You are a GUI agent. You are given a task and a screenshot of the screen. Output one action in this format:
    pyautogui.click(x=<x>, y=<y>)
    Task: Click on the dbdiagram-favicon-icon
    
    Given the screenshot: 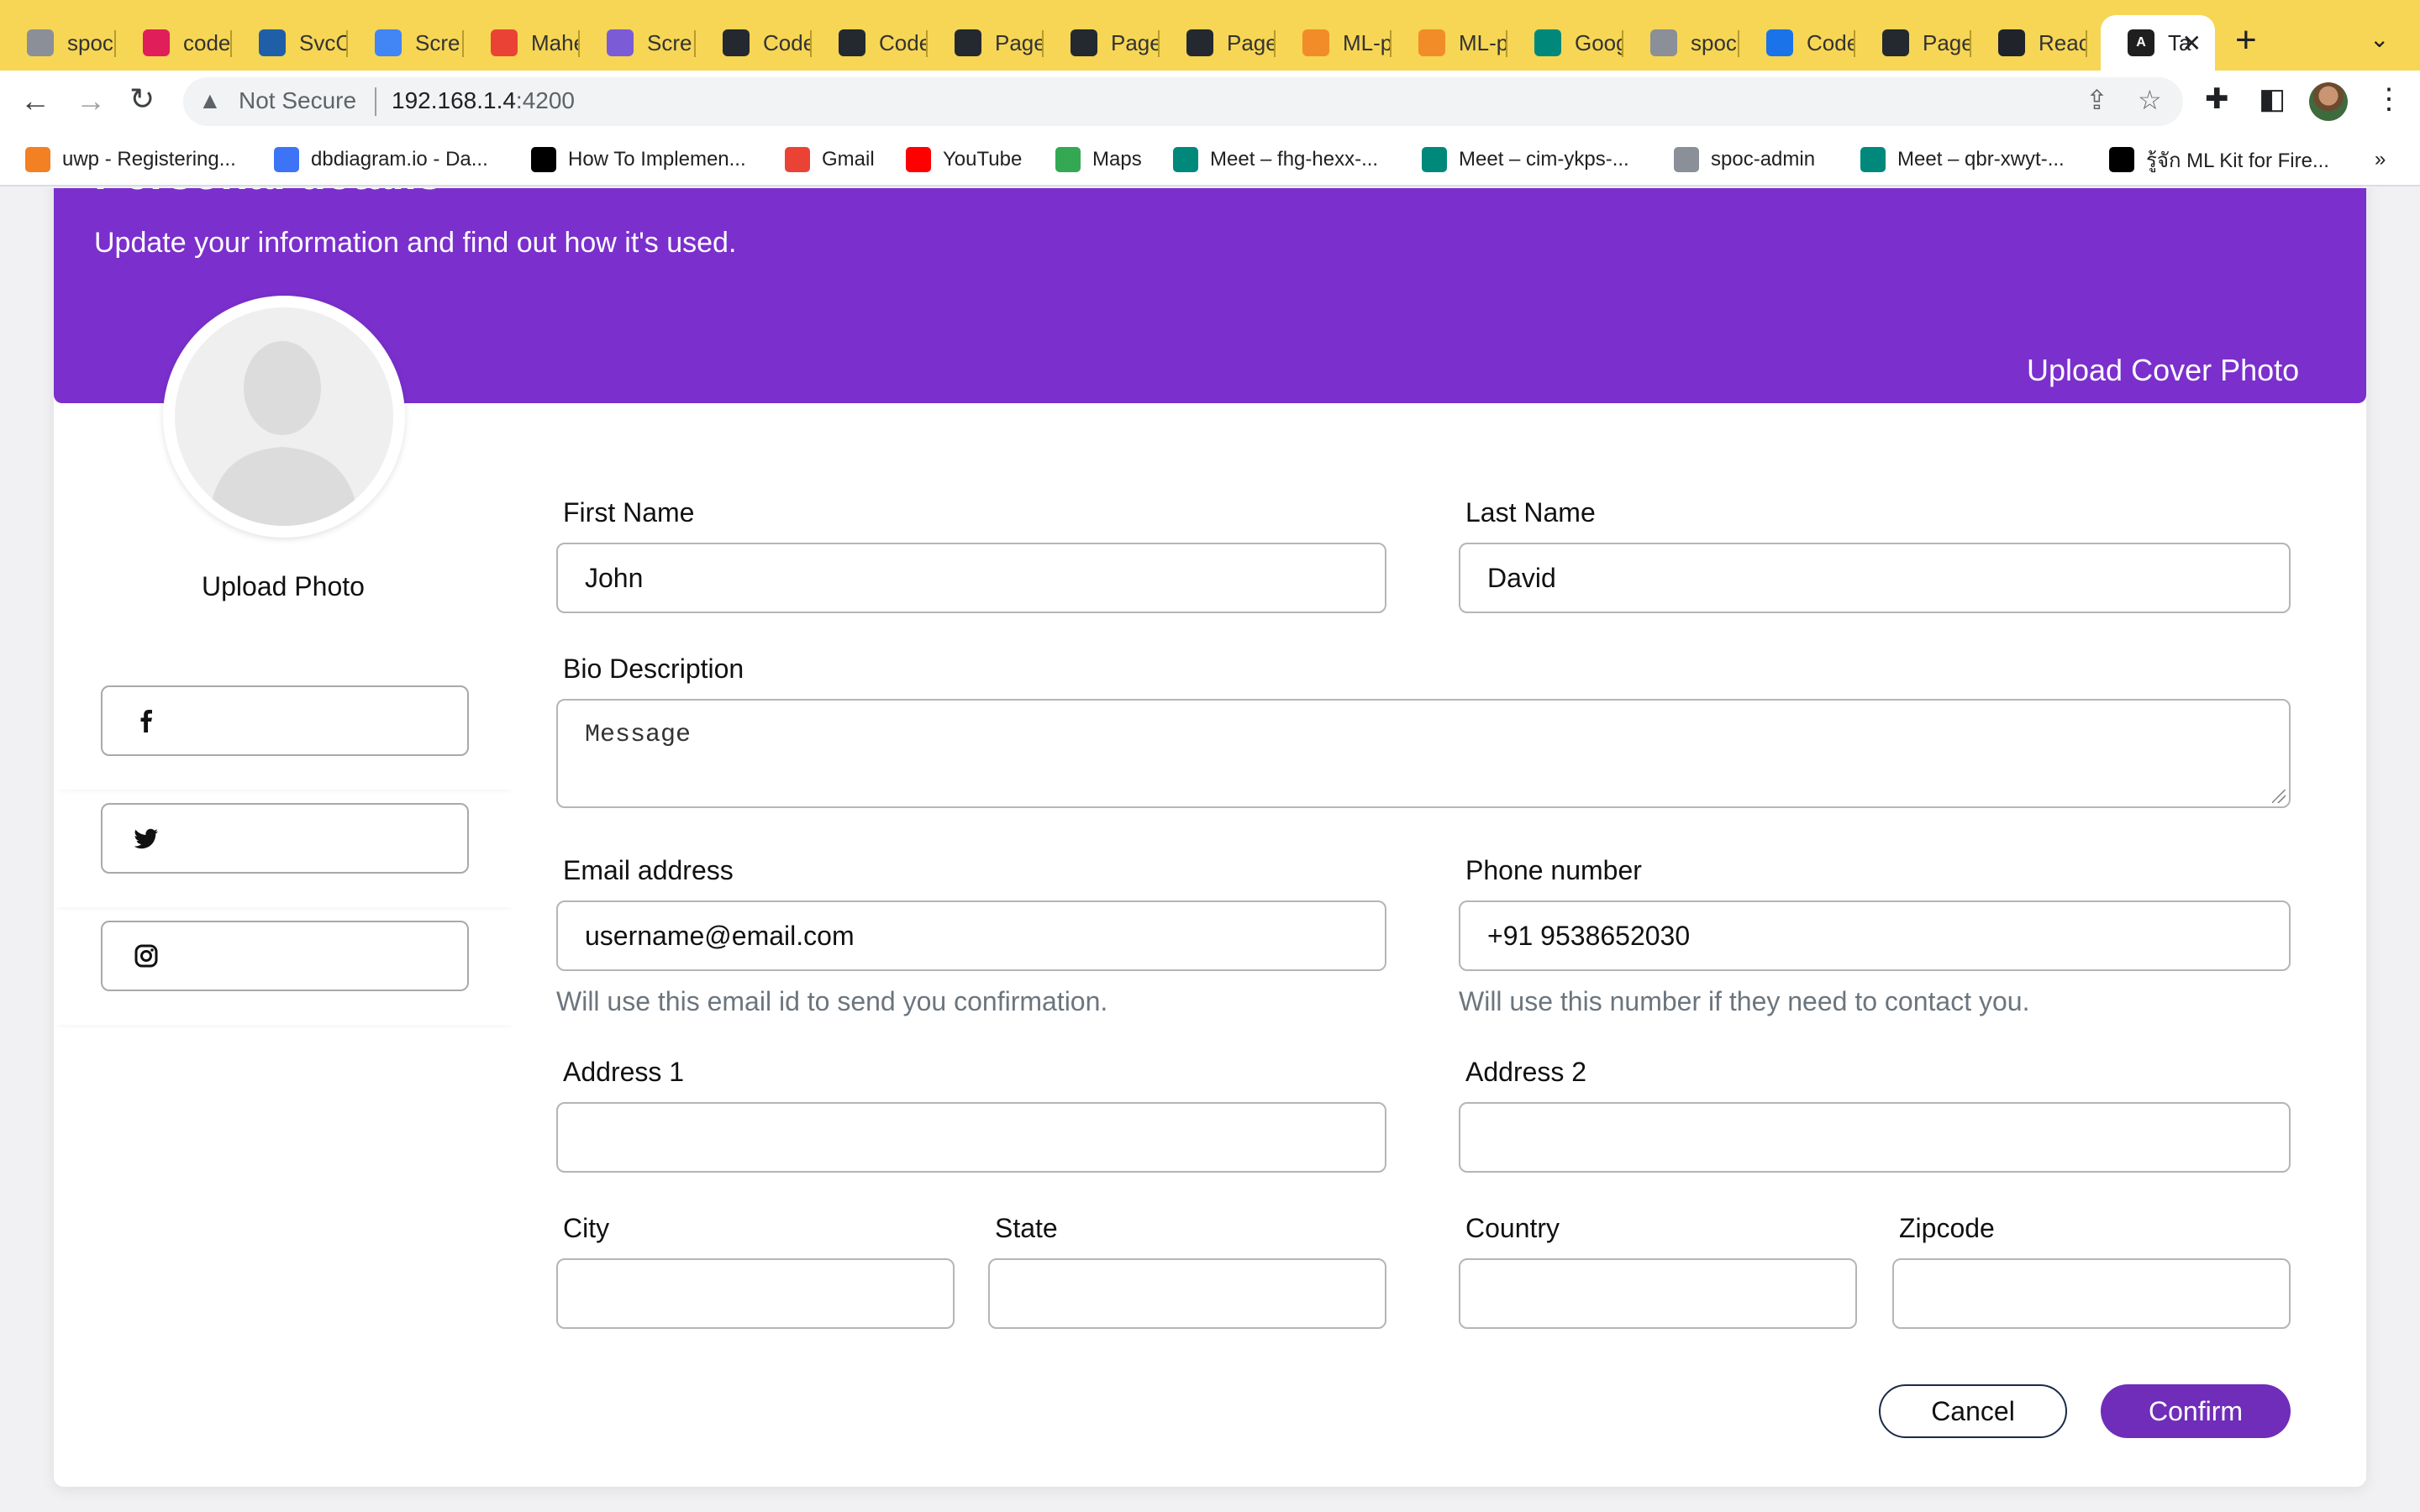 What is the action you would take?
    pyautogui.click(x=286, y=159)
    